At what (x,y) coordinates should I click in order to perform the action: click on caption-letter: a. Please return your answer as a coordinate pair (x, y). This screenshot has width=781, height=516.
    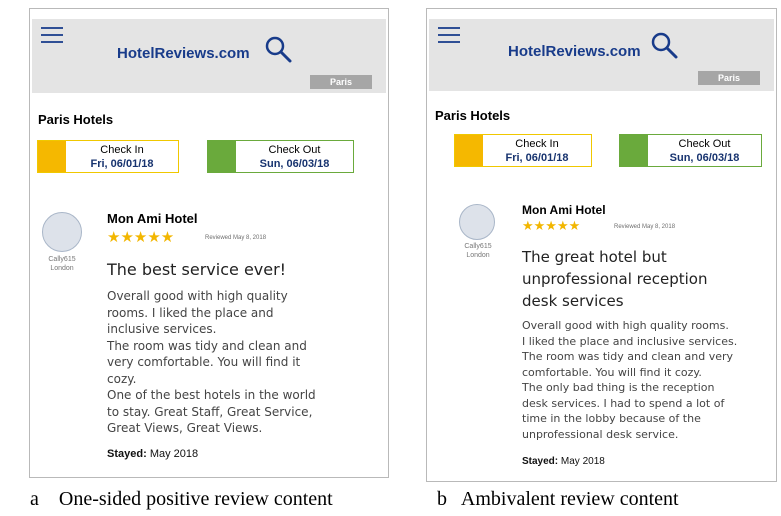
    Looking at the image, I should click on (34, 499).